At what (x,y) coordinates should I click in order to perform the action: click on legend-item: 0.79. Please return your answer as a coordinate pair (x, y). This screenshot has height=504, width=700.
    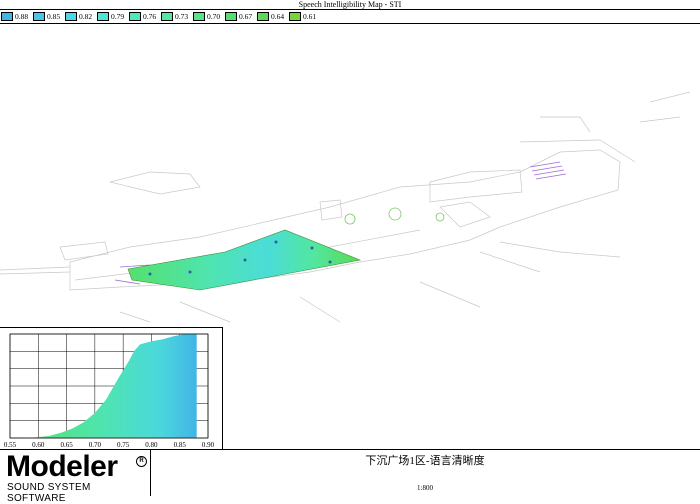
    Looking at the image, I should click on (112, 16).